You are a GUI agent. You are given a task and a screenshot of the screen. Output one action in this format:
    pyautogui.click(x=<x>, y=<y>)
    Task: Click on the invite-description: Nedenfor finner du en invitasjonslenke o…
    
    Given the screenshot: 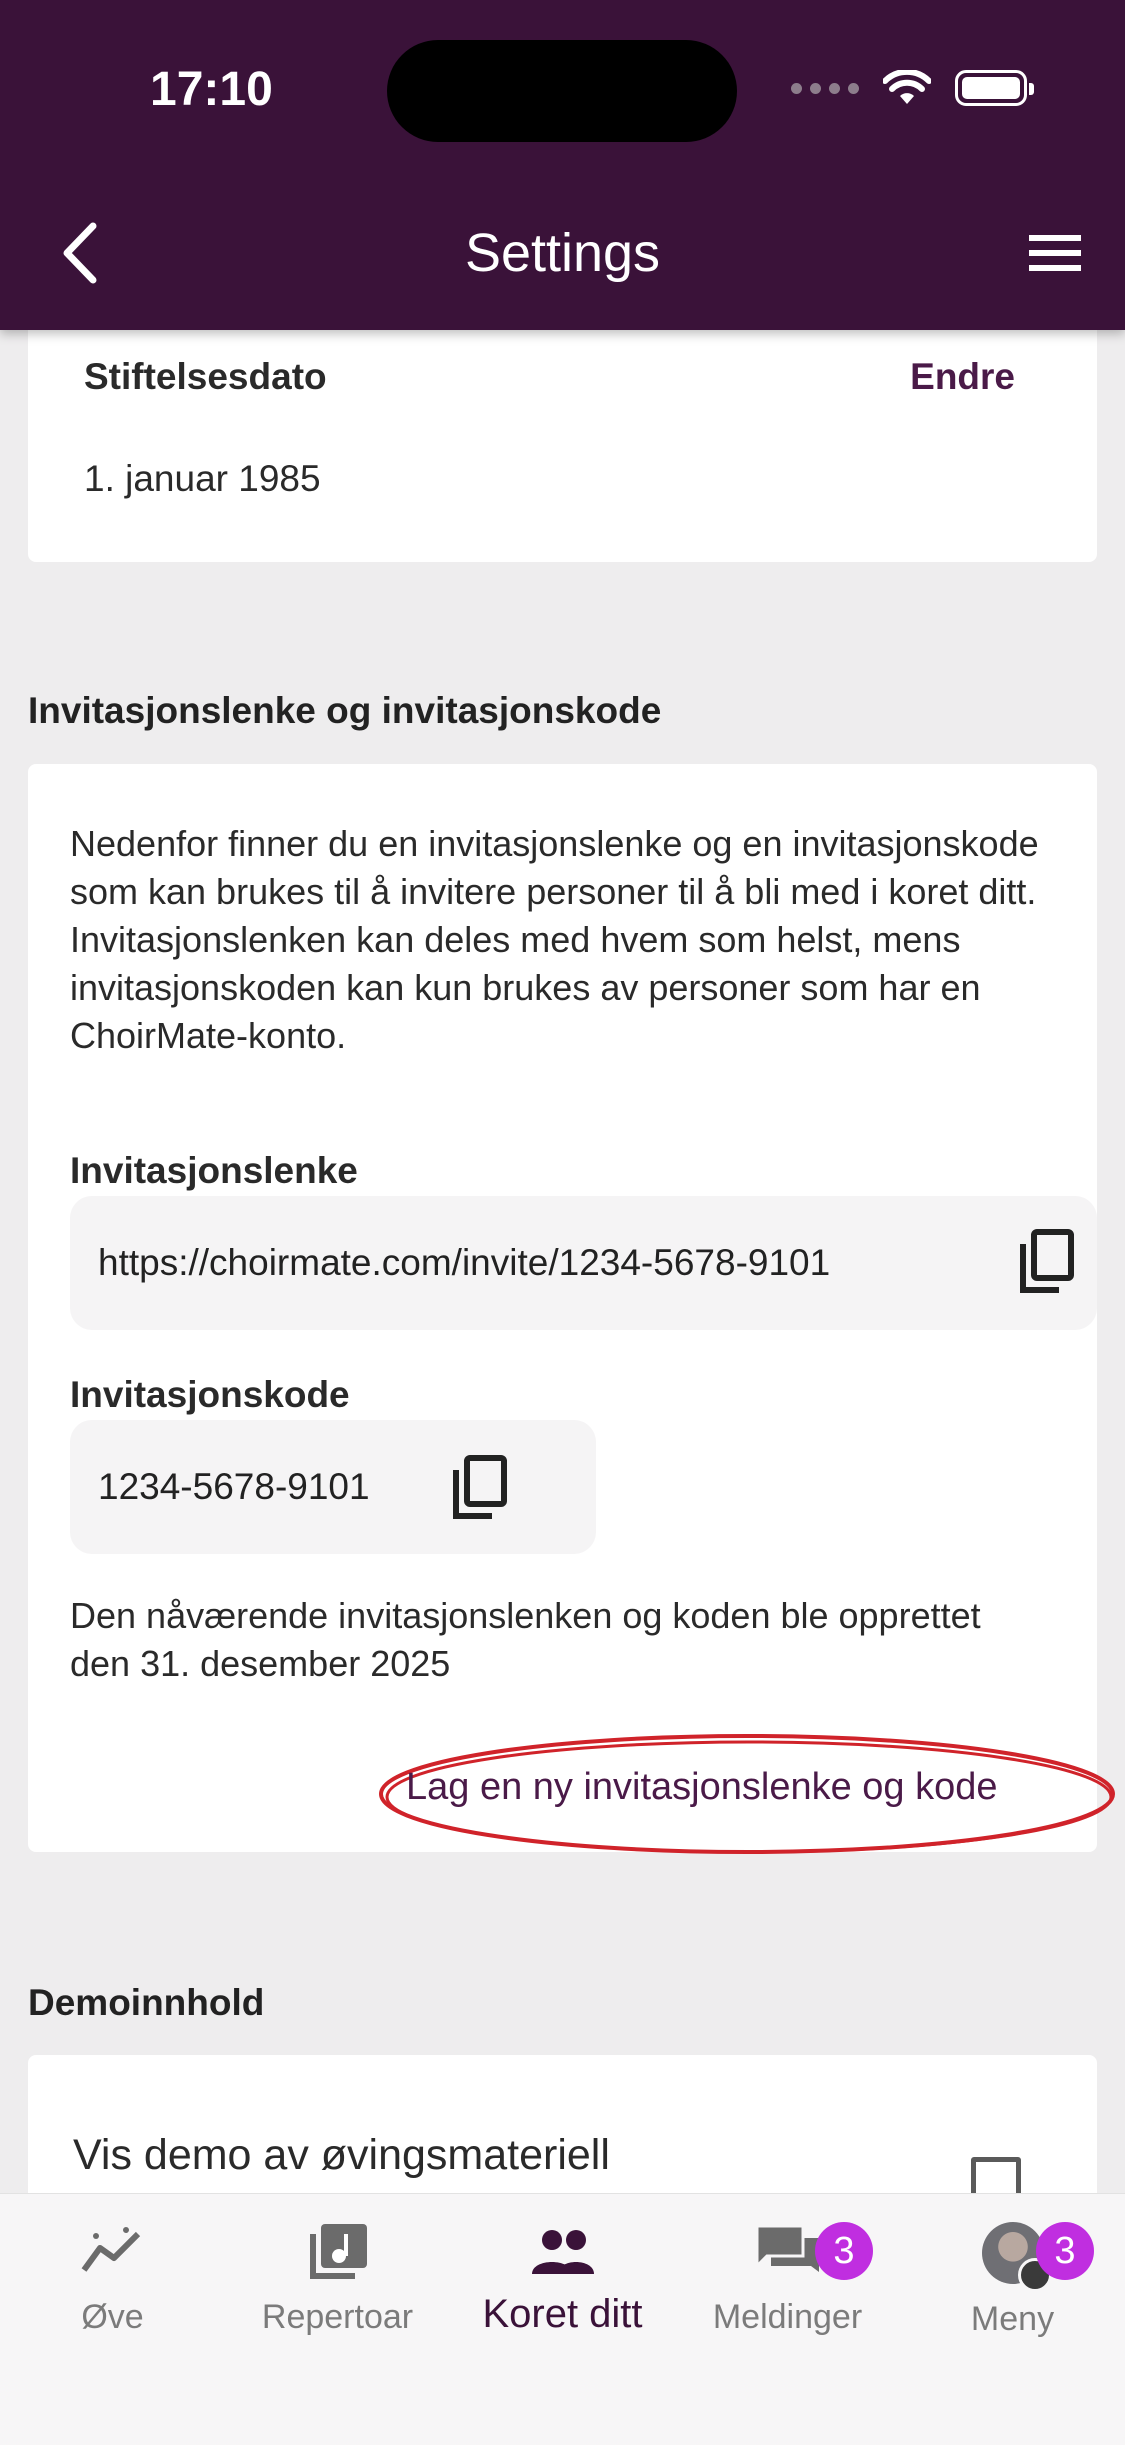 What is the action you would take?
    pyautogui.click(x=554, y=939)
    